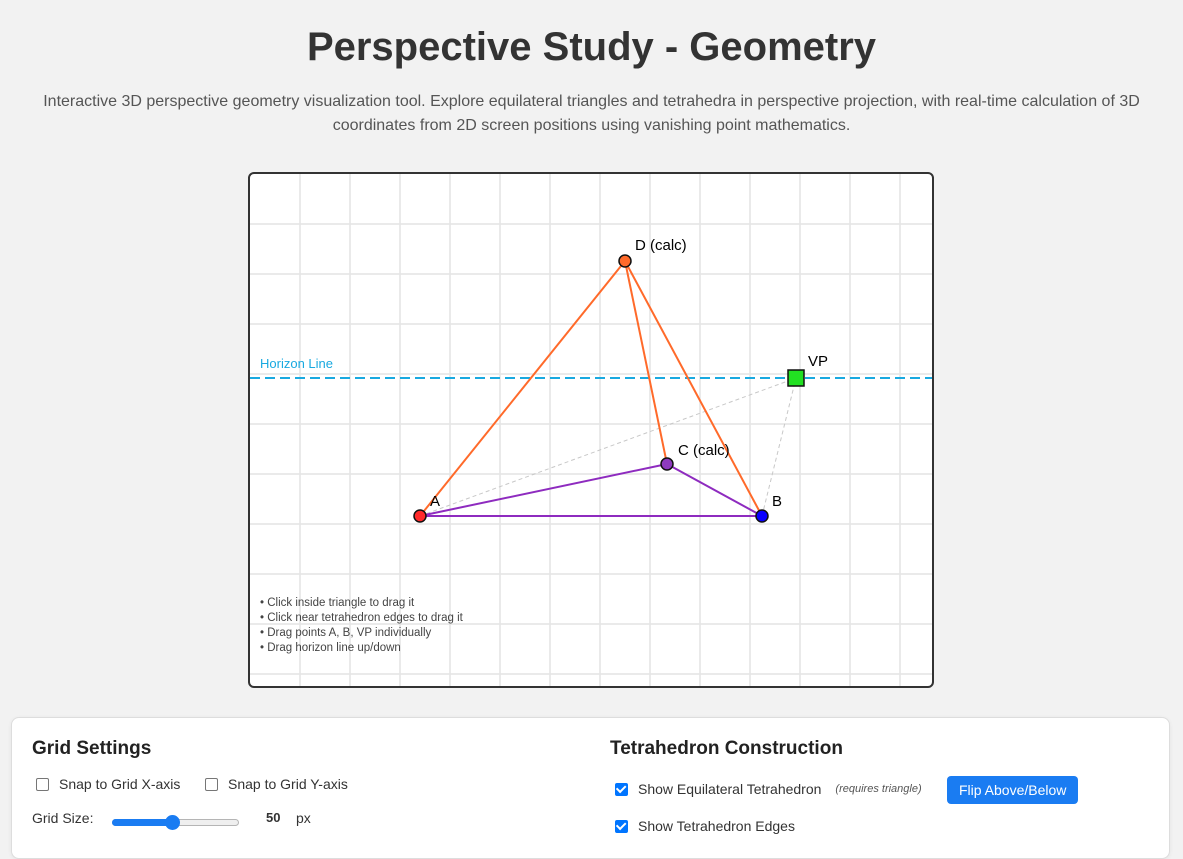 Image resolution: width=1183 pixels, height=859 pixels. I want to click on snap-x-option: Snap to Grid X-axis, so click(108, 784).